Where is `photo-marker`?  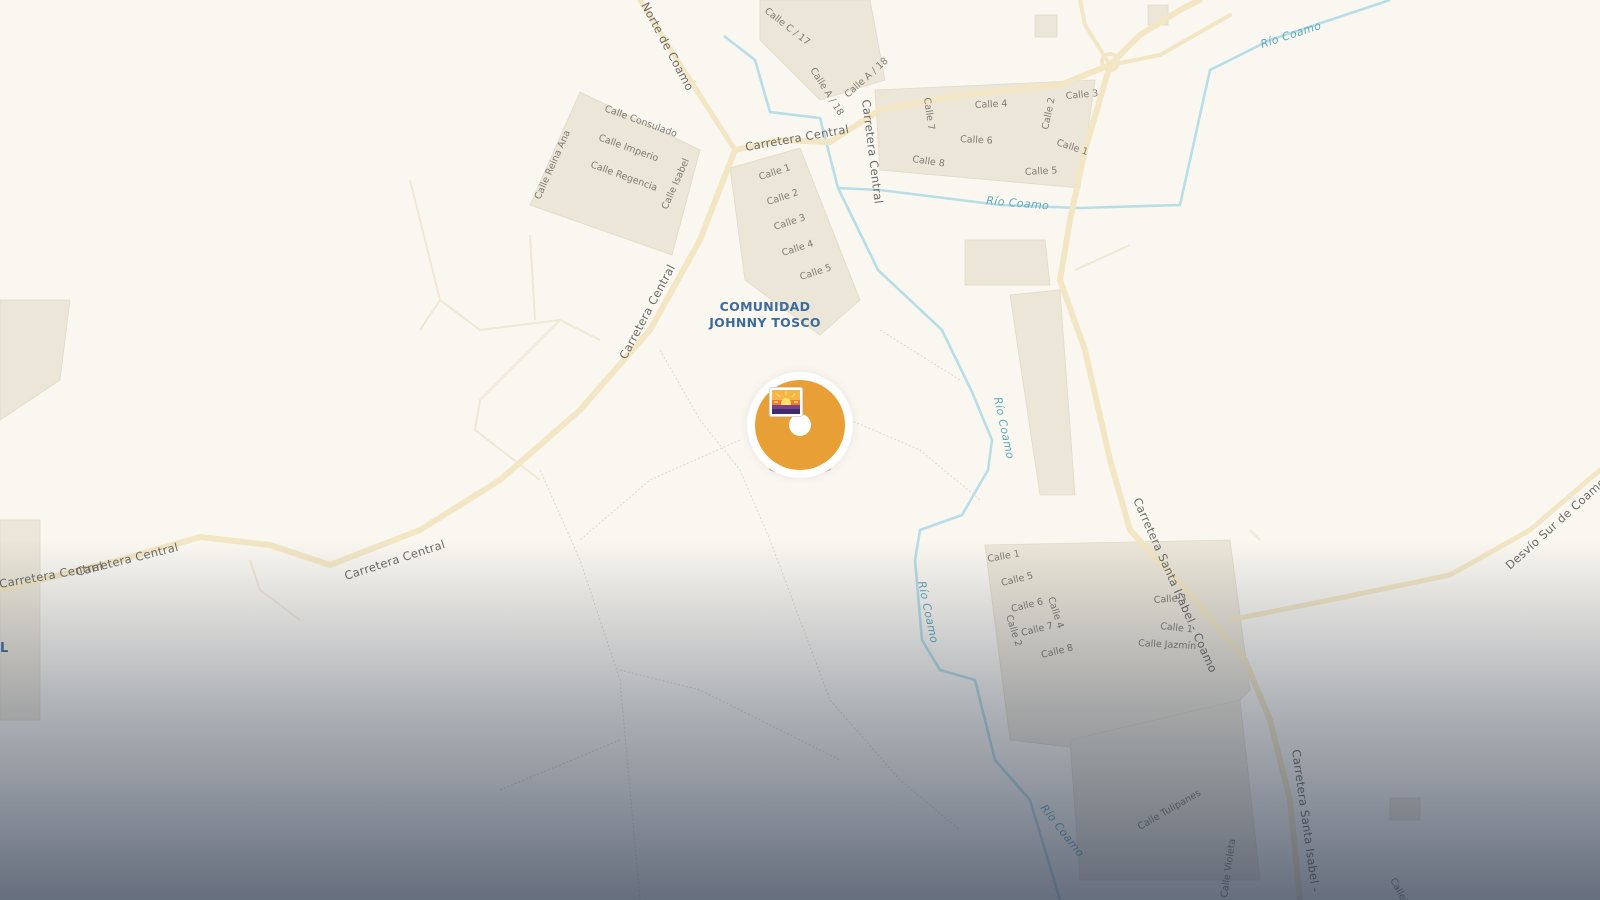 photo-marker is located at coordinates (800, 425).